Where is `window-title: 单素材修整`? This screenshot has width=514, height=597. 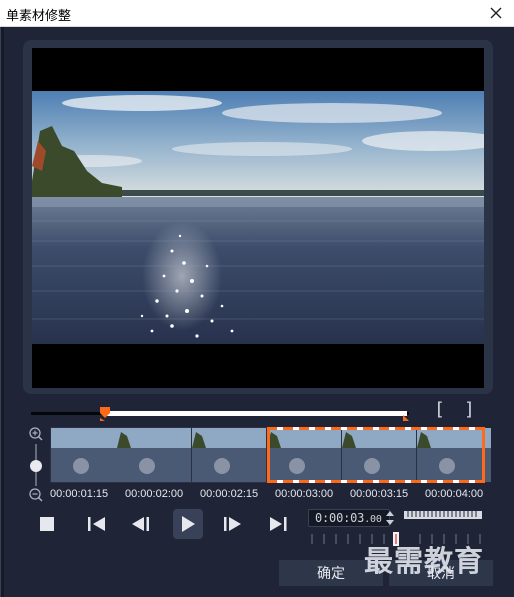 window-title: 单素材修整 is located at coordinates (39, 16).